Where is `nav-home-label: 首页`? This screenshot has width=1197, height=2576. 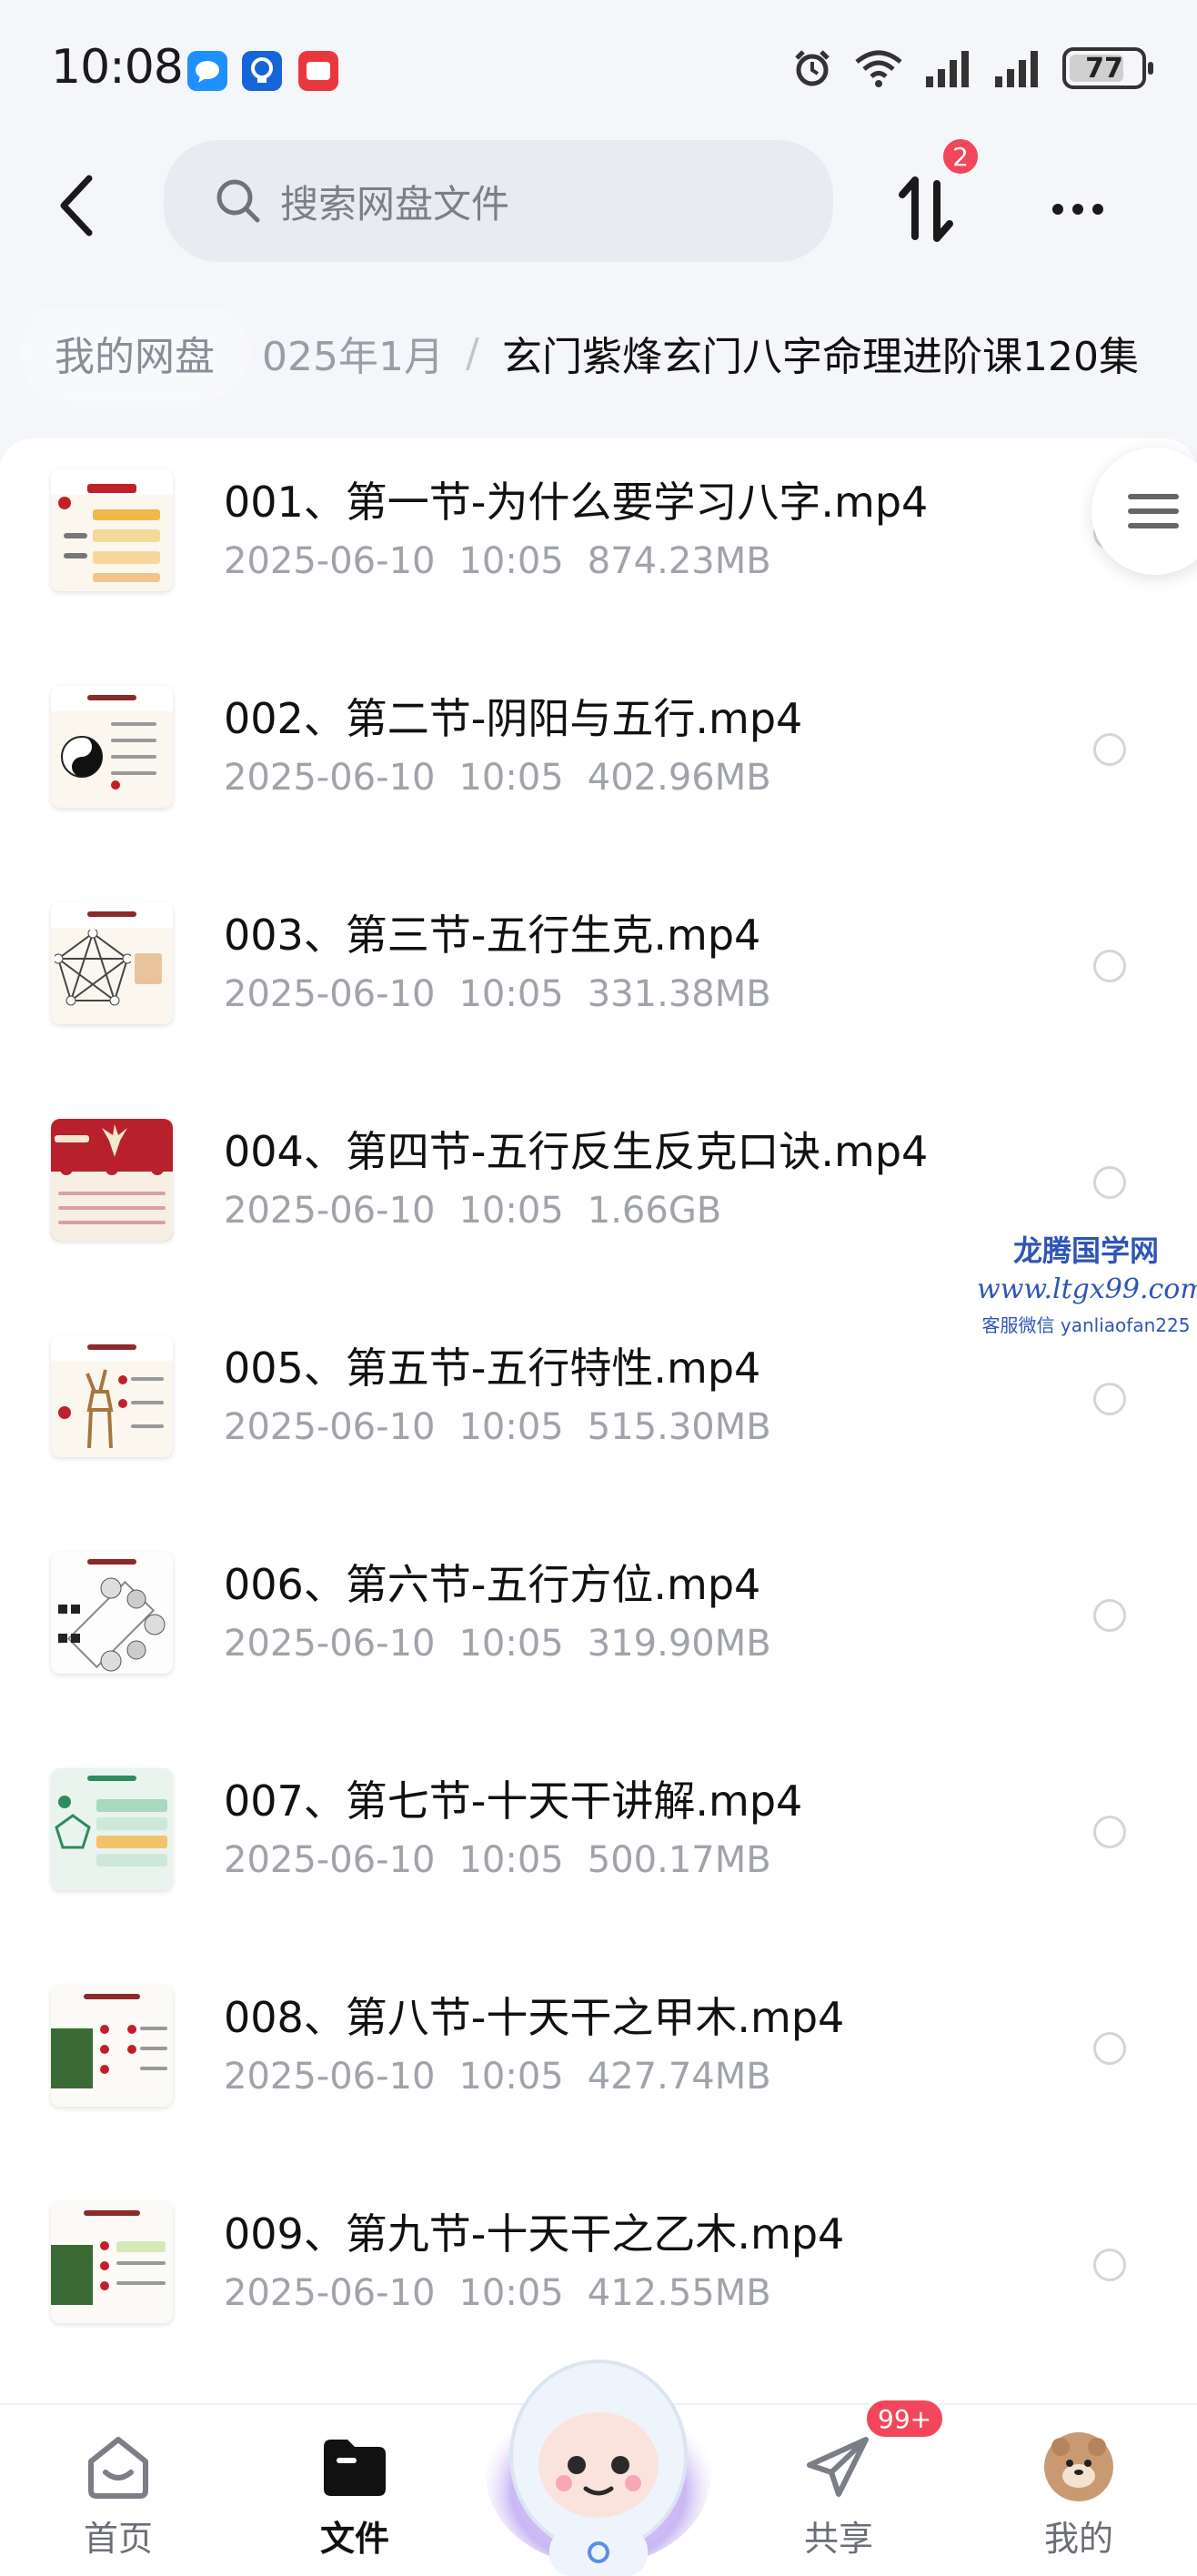 nav-home-label: 首页 is located at coordinates (118, 2539).